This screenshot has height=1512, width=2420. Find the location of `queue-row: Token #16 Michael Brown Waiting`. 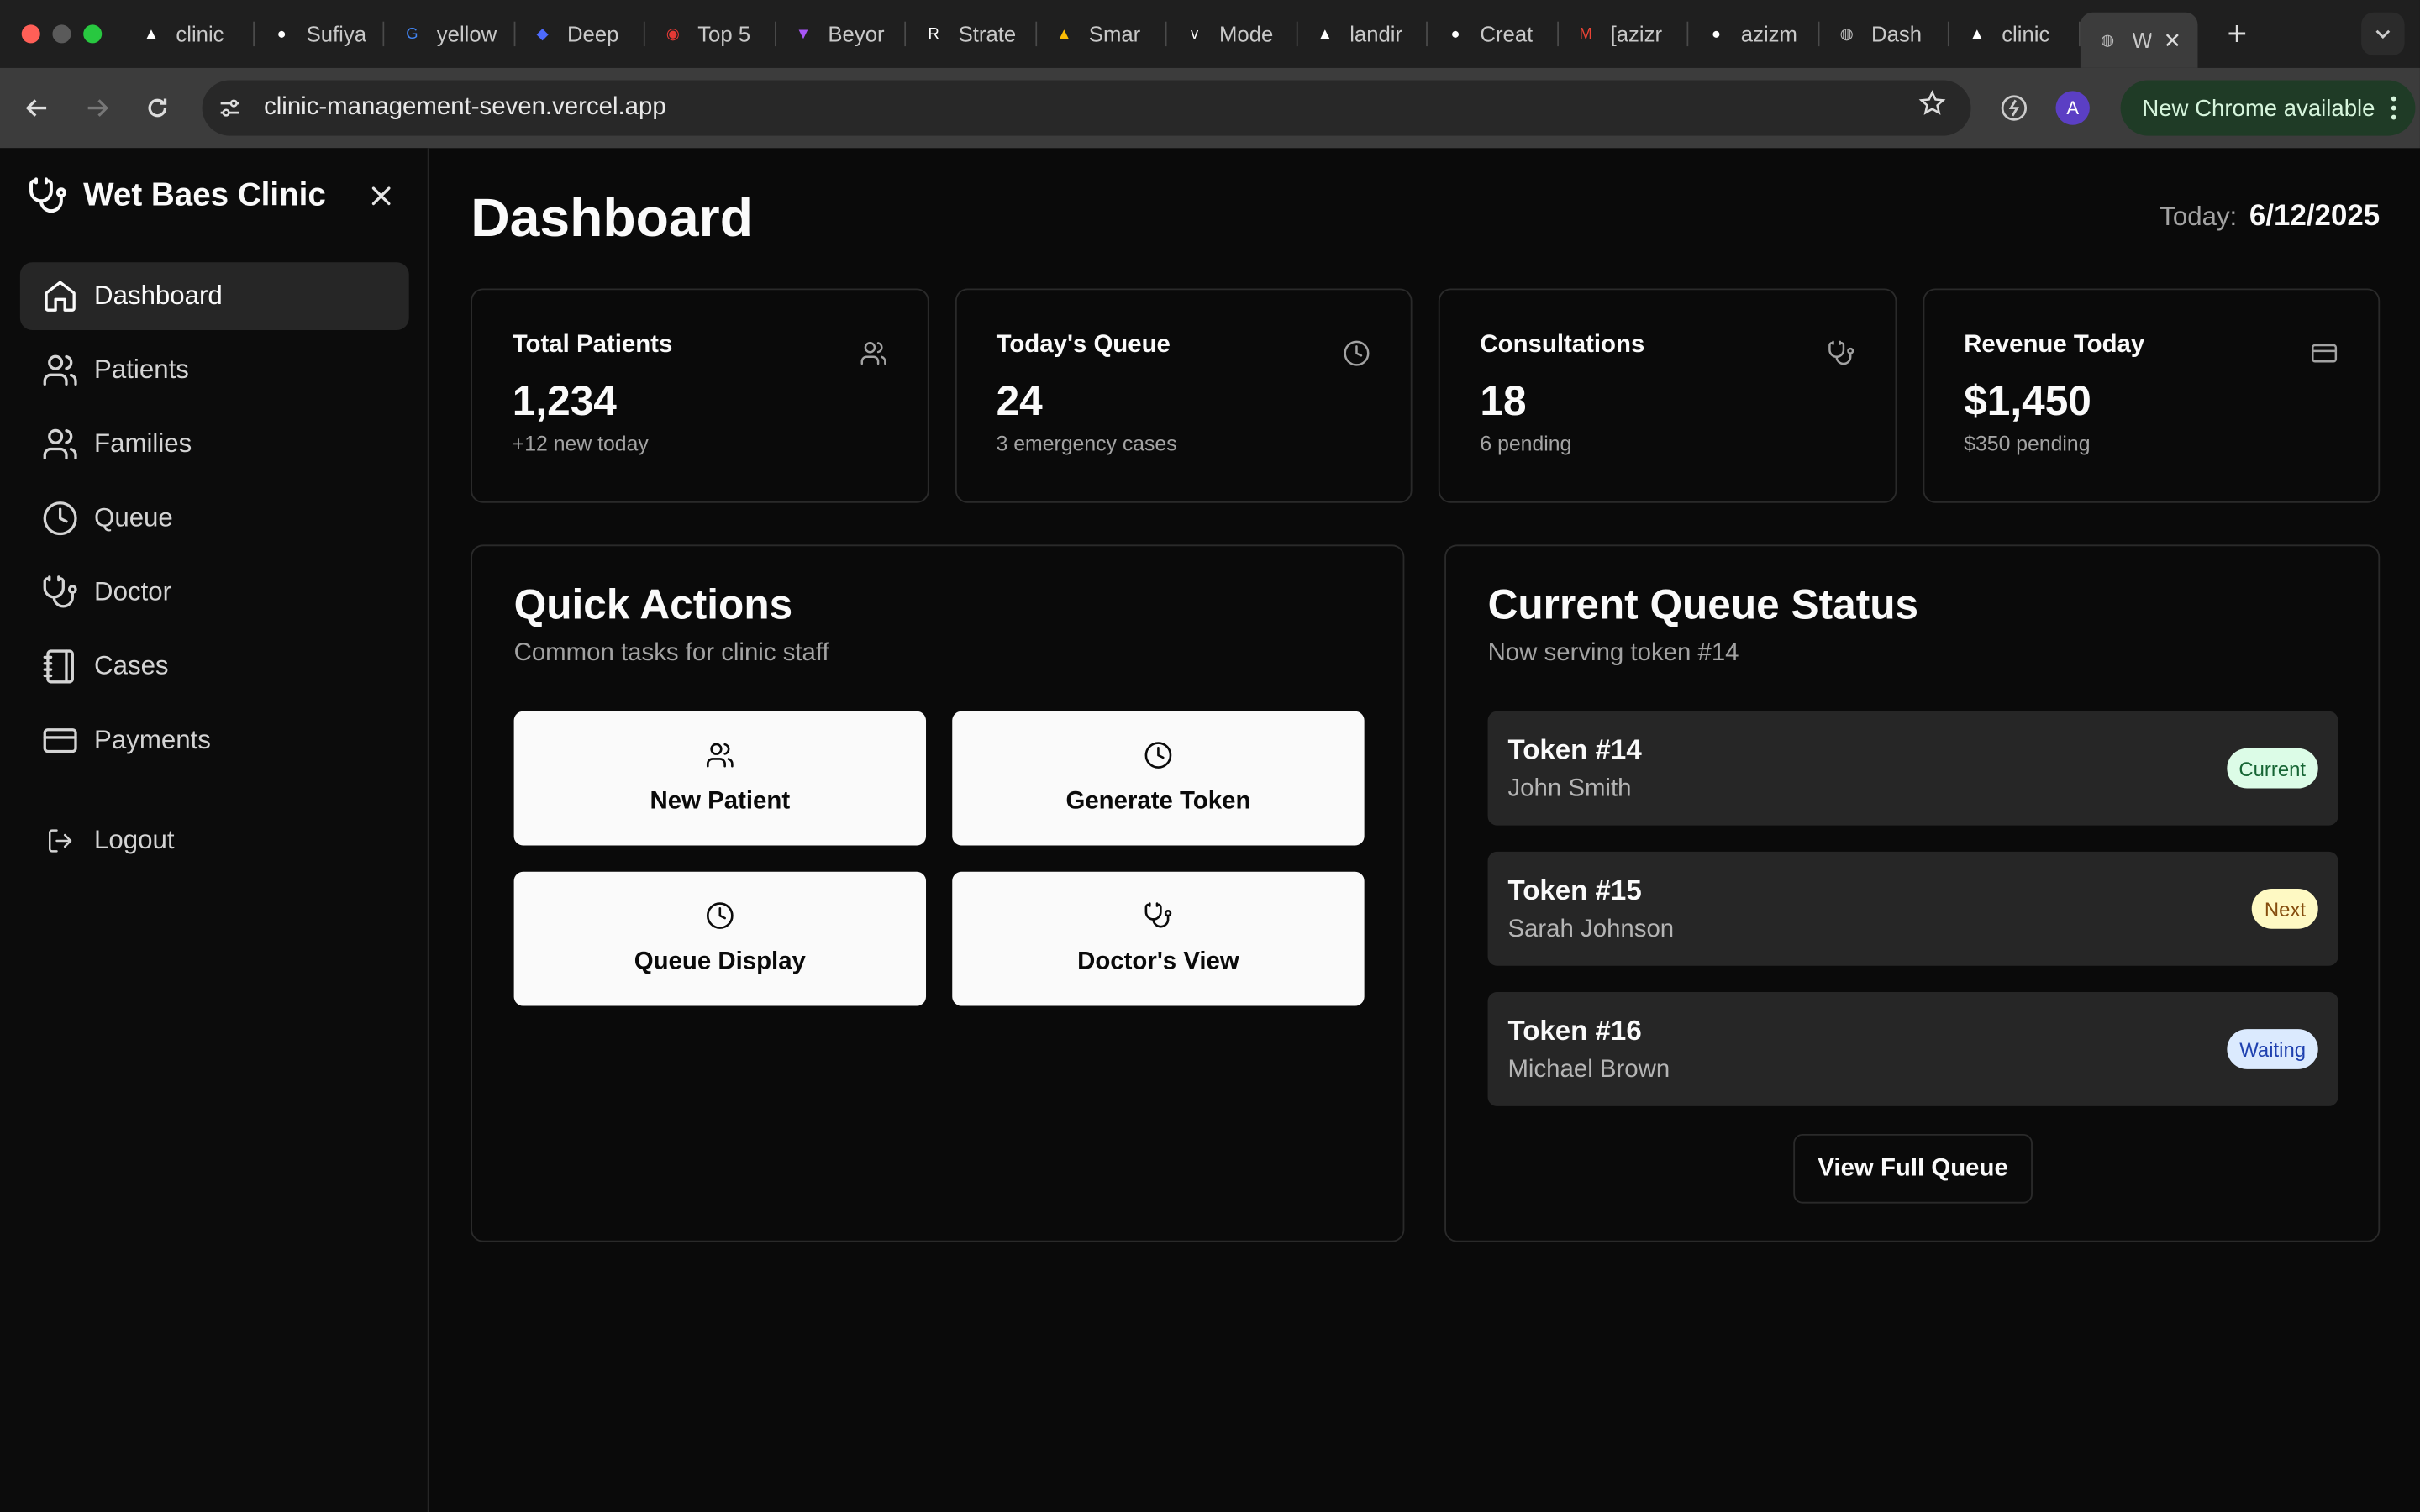

queue-row: Token #16 Michael Brown Waiting is located at coordinates (1913, 1048).